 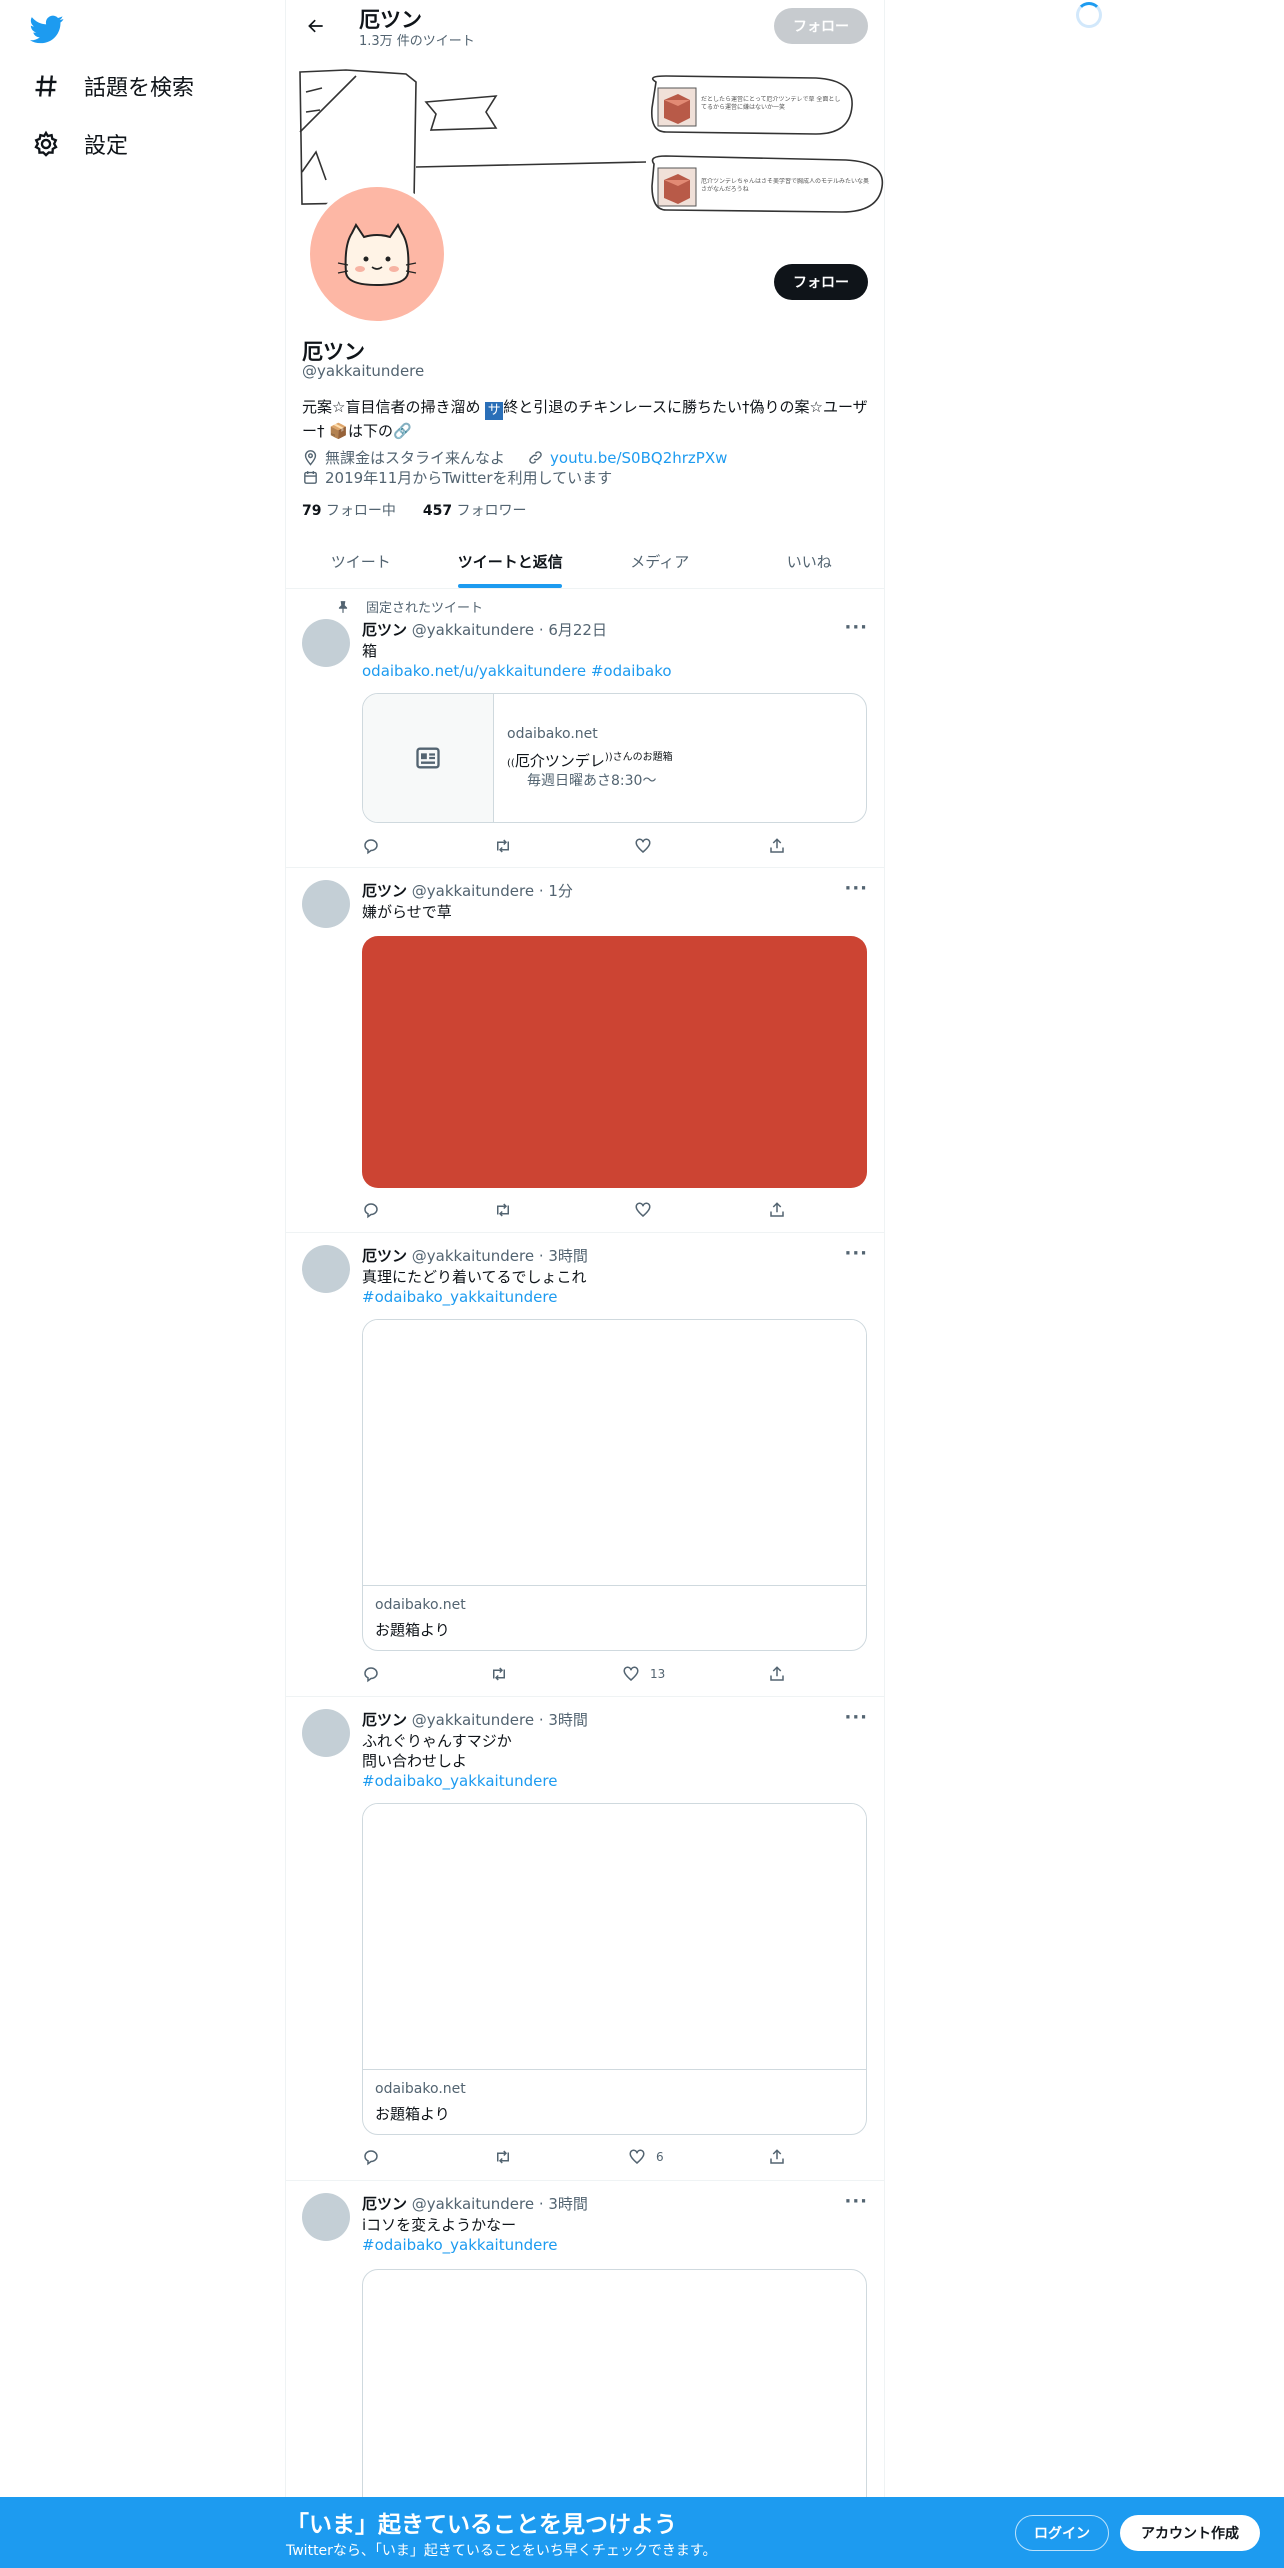 I want to click on retweet-icon, so click(x=499, y=1674).